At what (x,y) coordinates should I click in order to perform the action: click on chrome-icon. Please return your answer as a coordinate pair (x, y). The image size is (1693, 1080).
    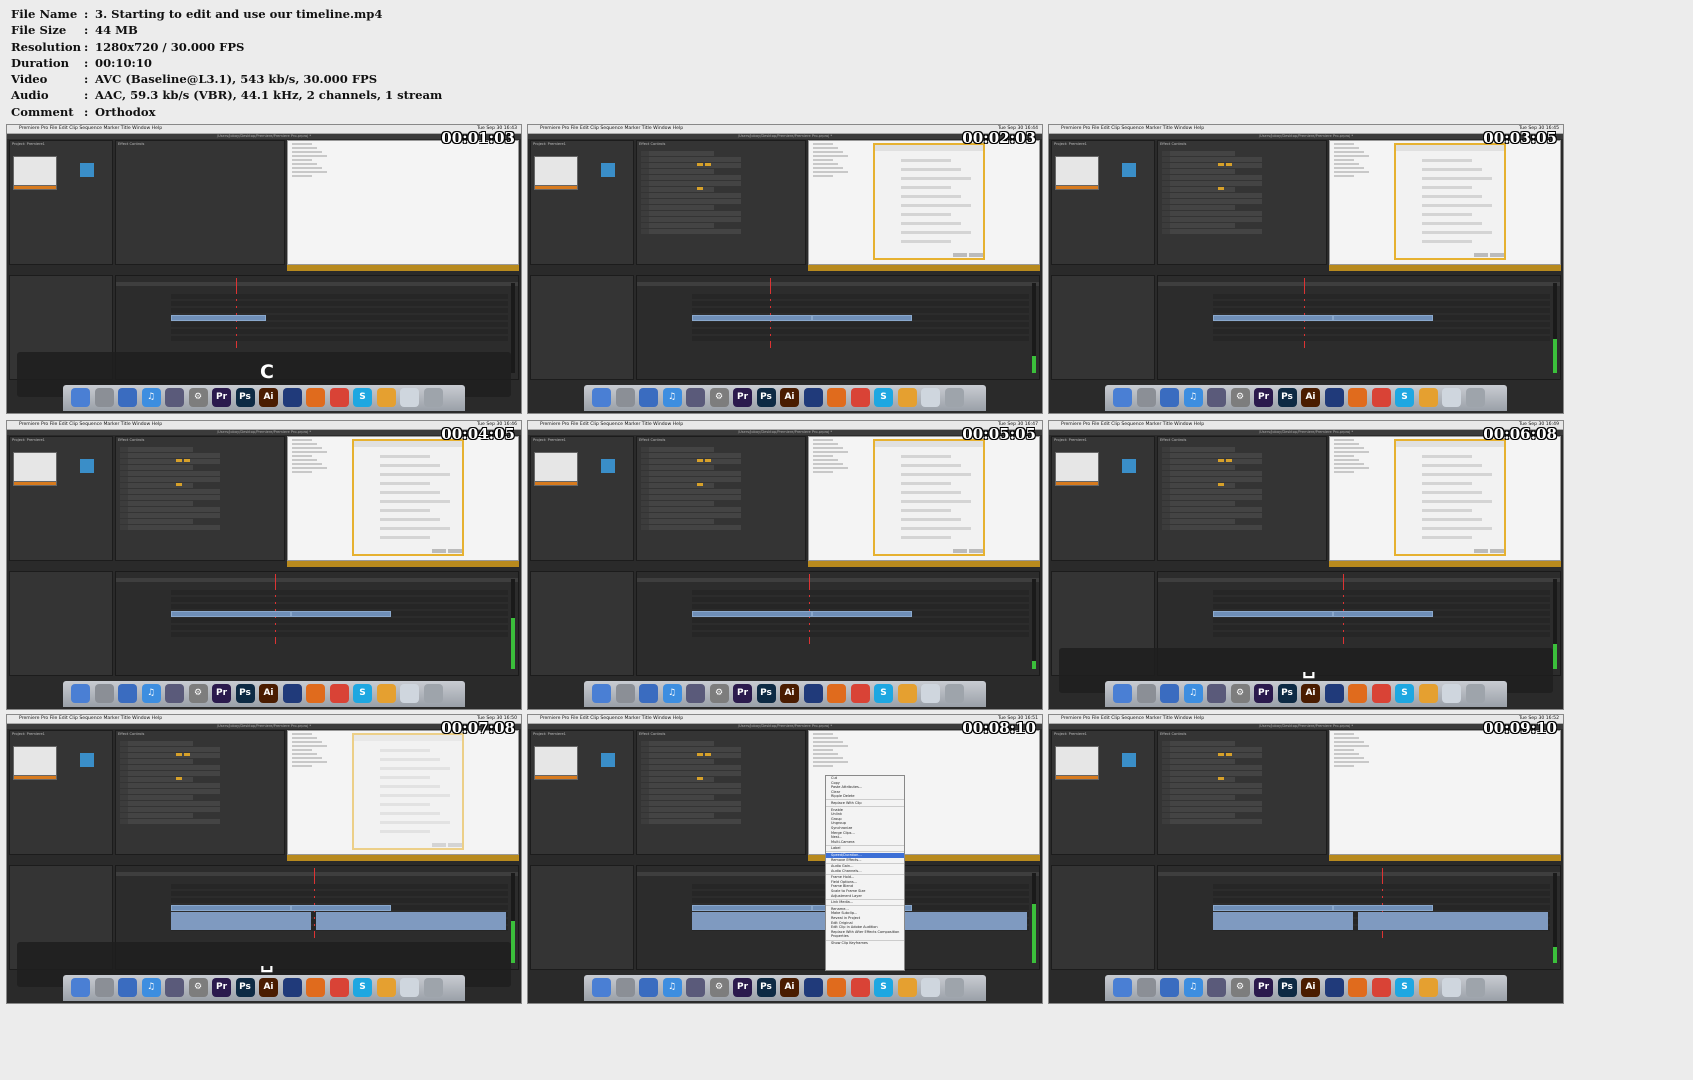
    Looking at the image, I should click on (1381, 397).